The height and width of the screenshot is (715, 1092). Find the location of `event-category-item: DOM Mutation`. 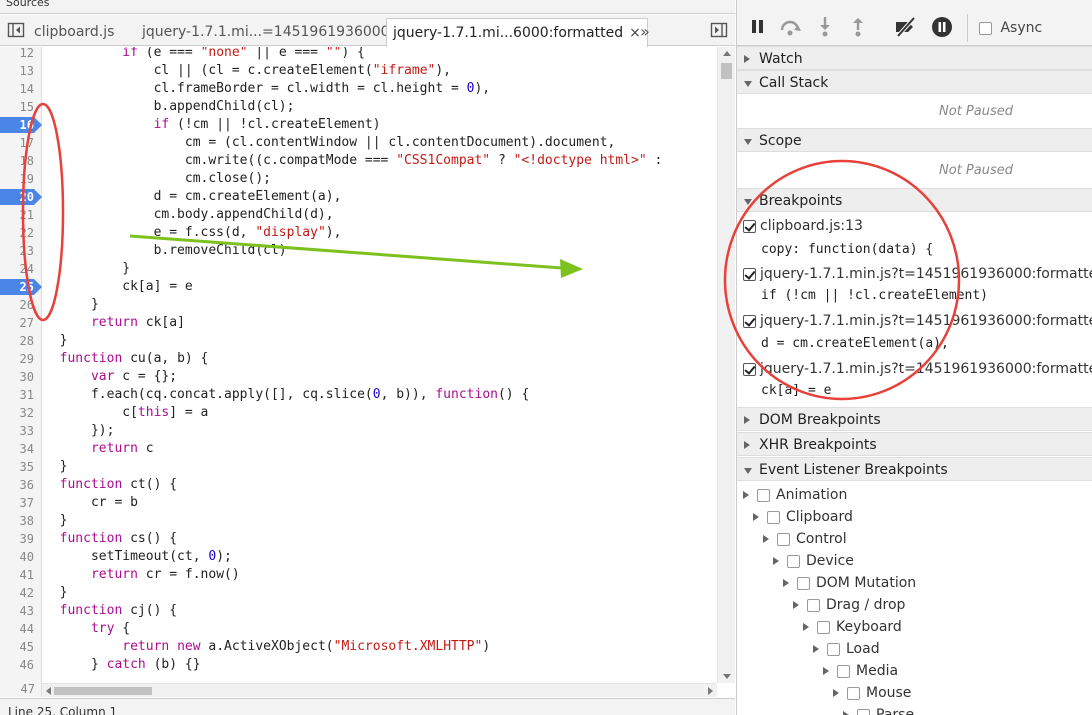

event-category-item: DOM Mutation is located at coordinates (849, 583).